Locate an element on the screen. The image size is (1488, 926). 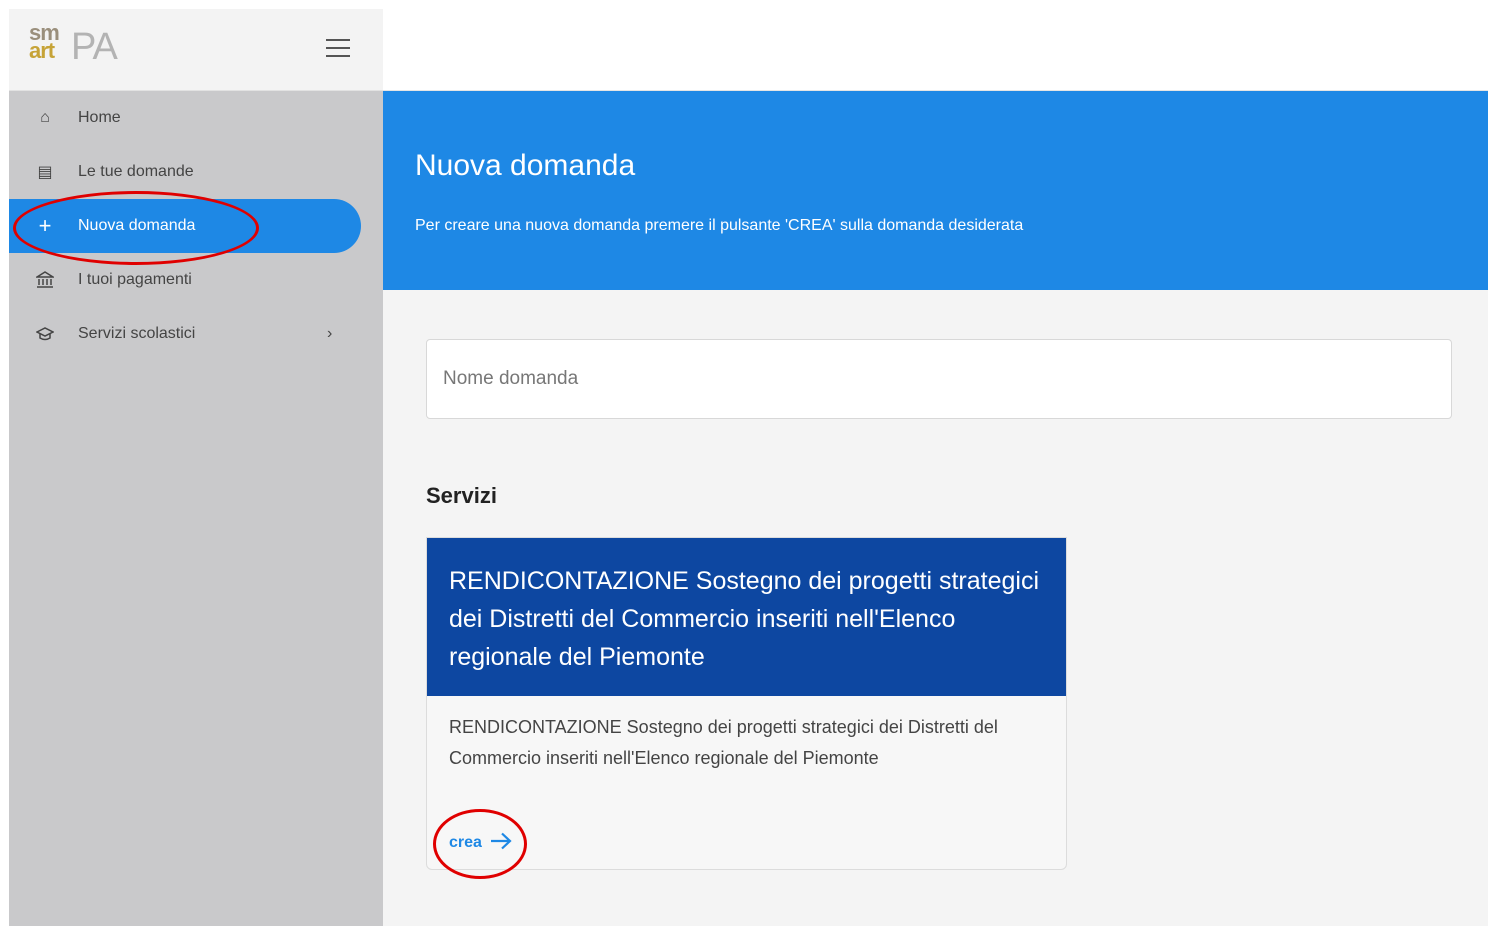
sidebar-item-servizi-scolastici: Servizi scolastici › is located at coordinates (185, 334).